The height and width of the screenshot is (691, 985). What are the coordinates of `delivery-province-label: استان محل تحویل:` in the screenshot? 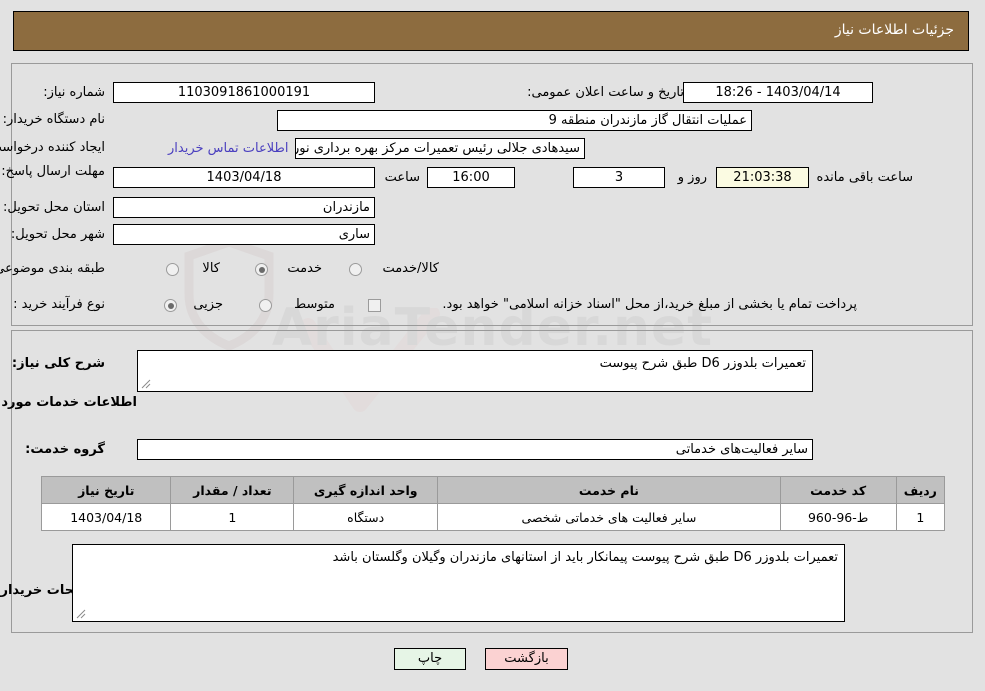 It's located at (54, 207).